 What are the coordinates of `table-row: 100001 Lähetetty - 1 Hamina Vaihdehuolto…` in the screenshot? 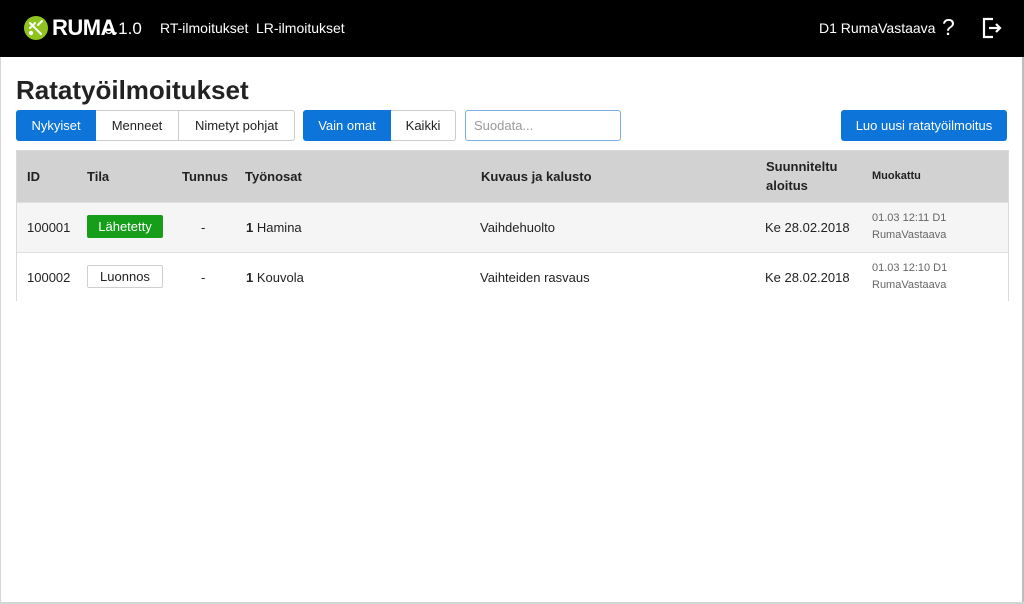 It's located at (512, 227).